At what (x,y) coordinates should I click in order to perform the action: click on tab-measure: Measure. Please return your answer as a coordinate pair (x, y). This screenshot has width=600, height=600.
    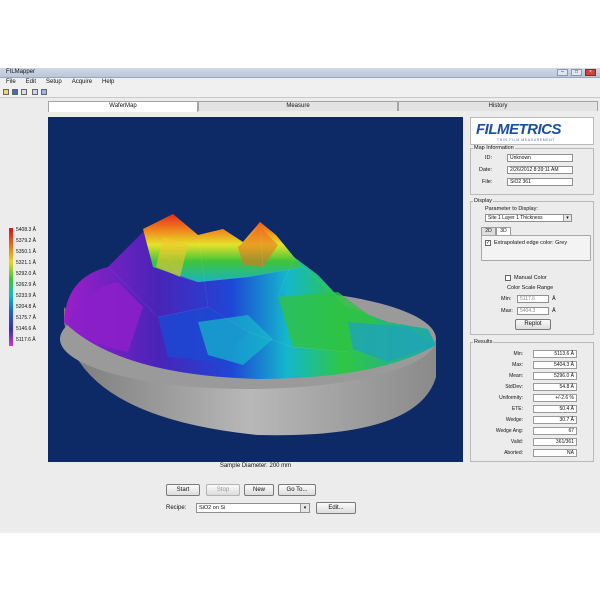
    Looking at the image, I should click on (298, 106).